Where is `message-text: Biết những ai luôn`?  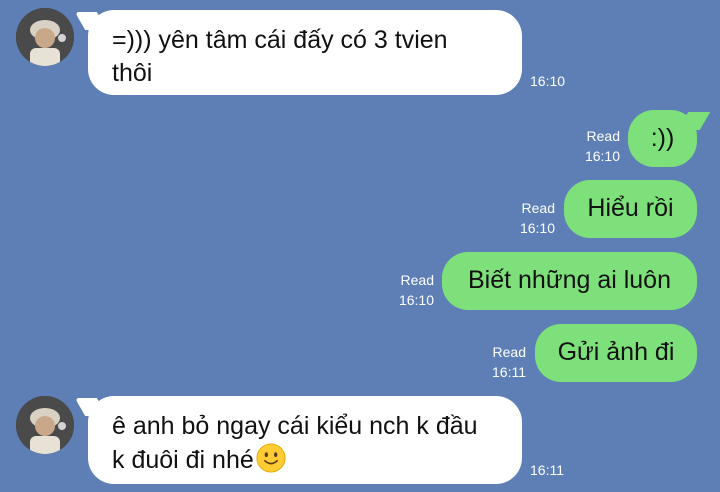 message-text: Biết những ai luôn is located at coordinates (569, 280).